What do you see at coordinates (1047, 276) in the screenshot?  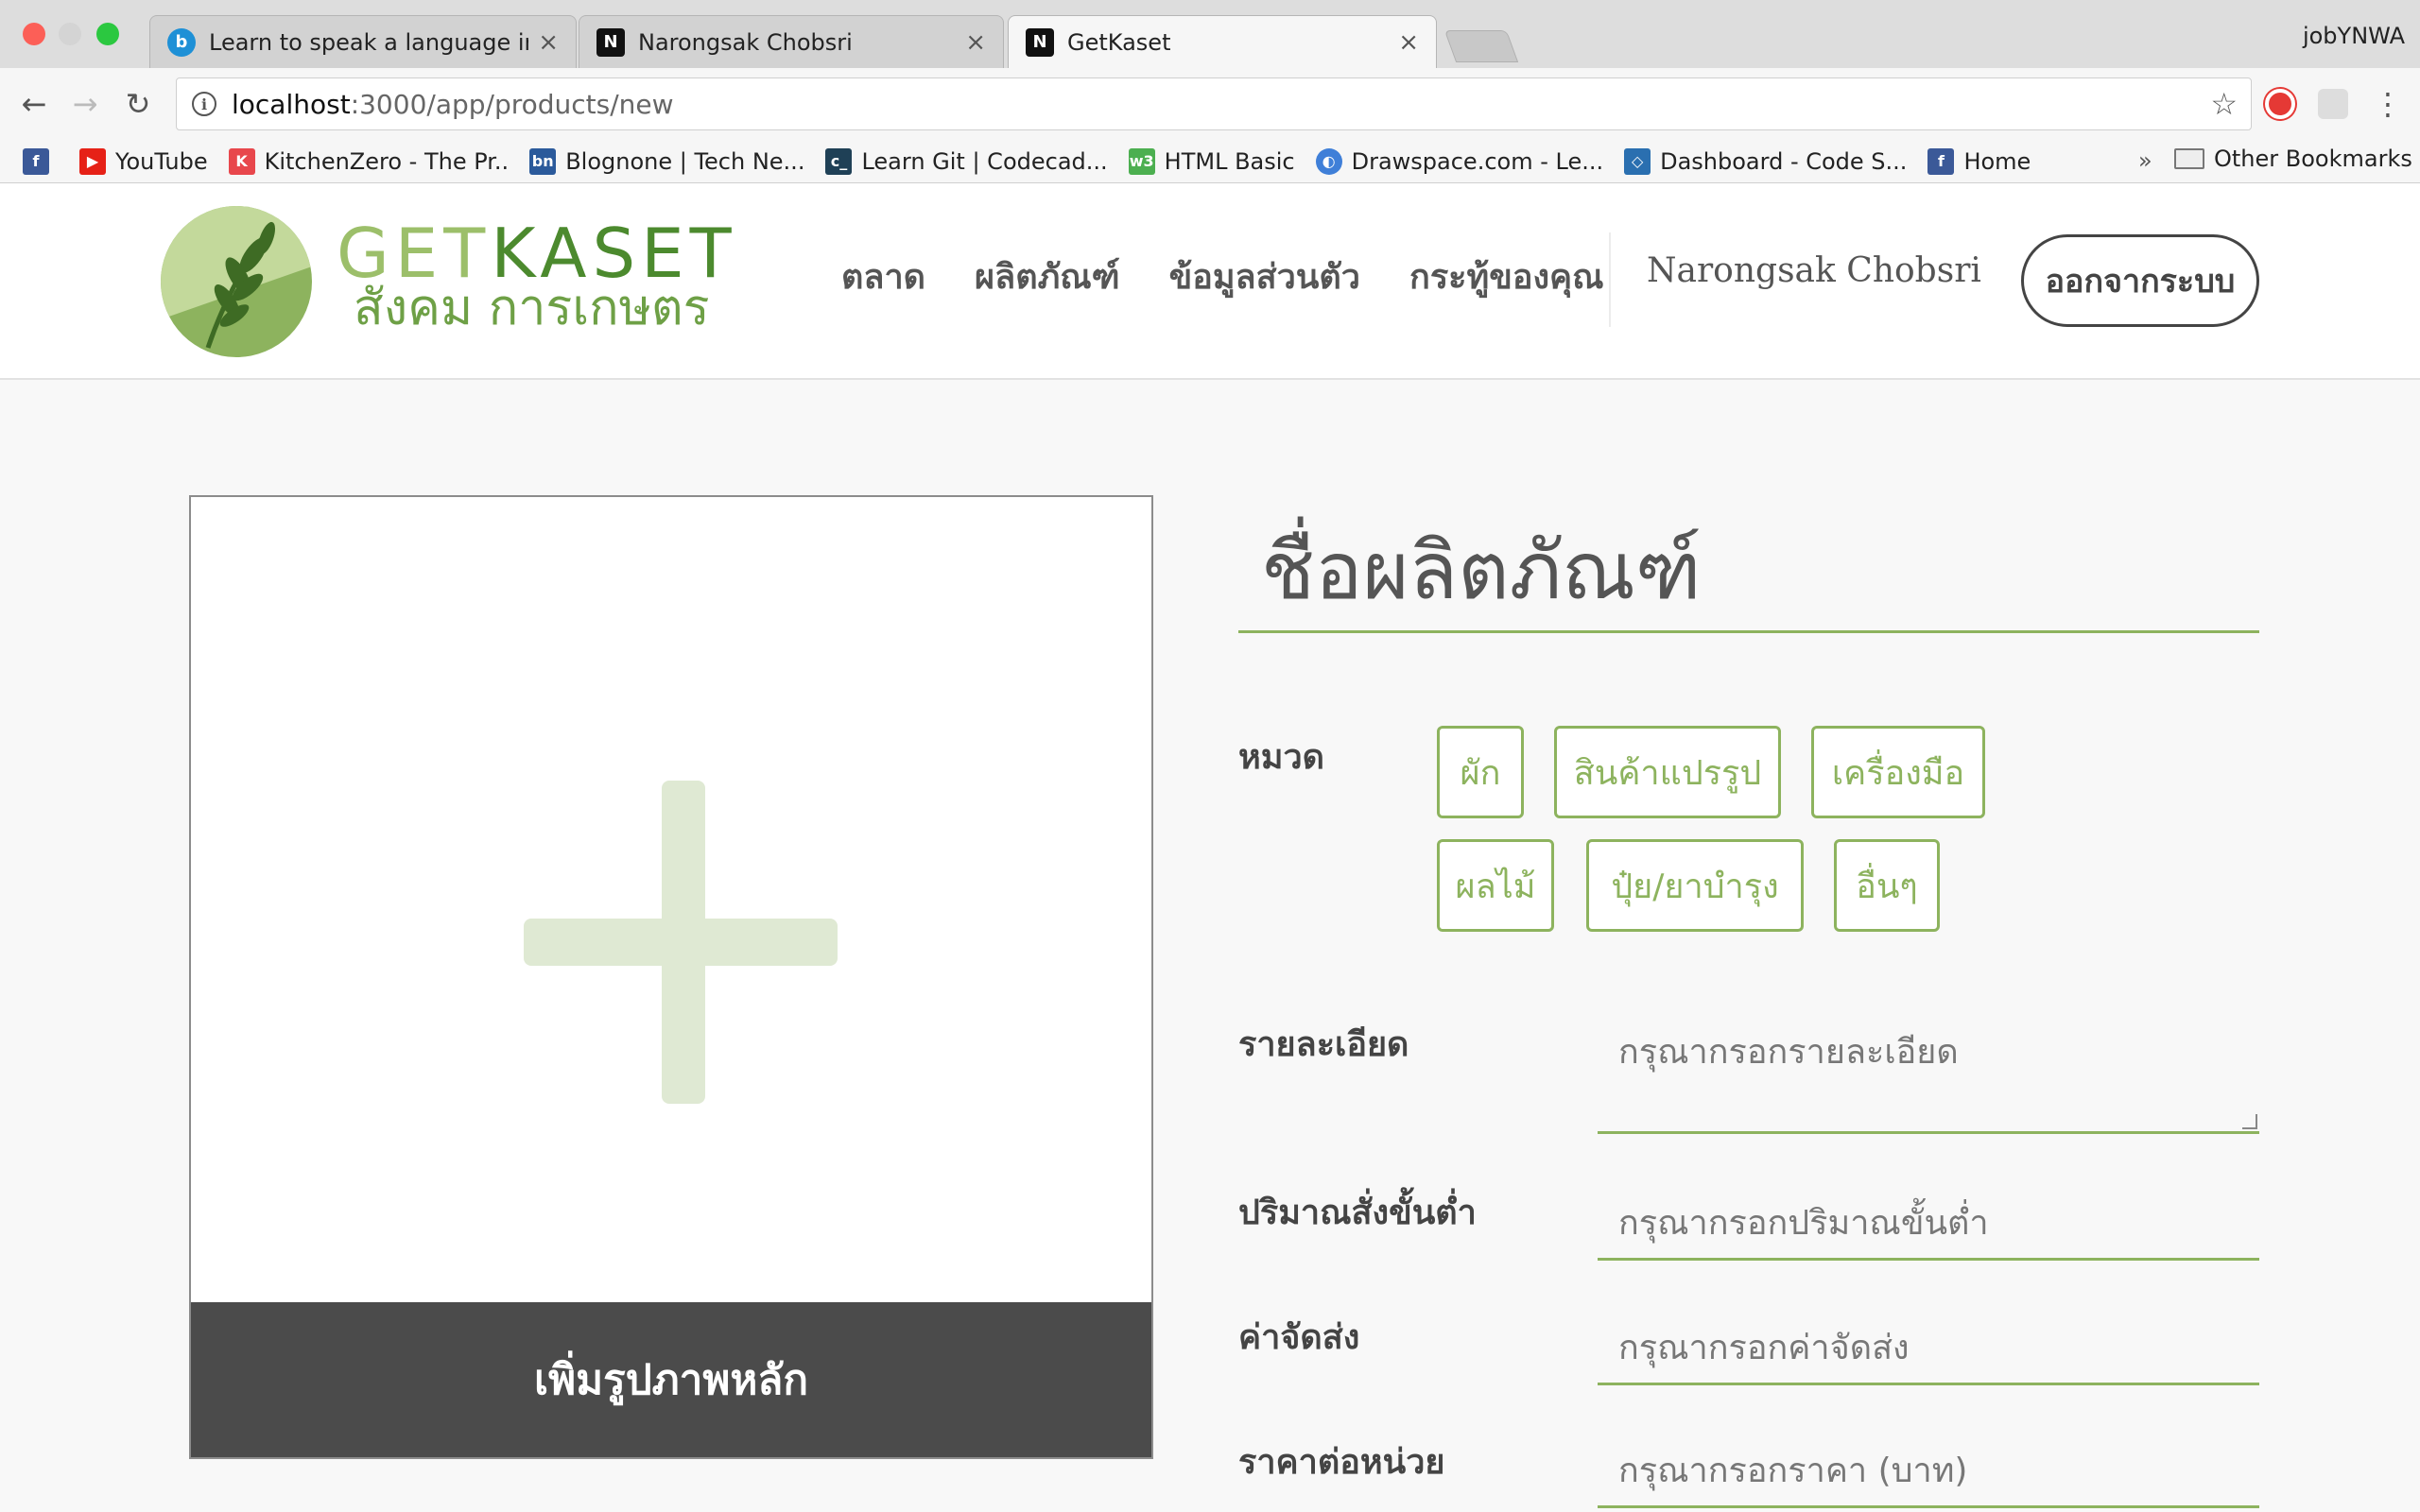 I see `nav-products: ผลิตภัณฑ์` at bounding box center [1047, 276].